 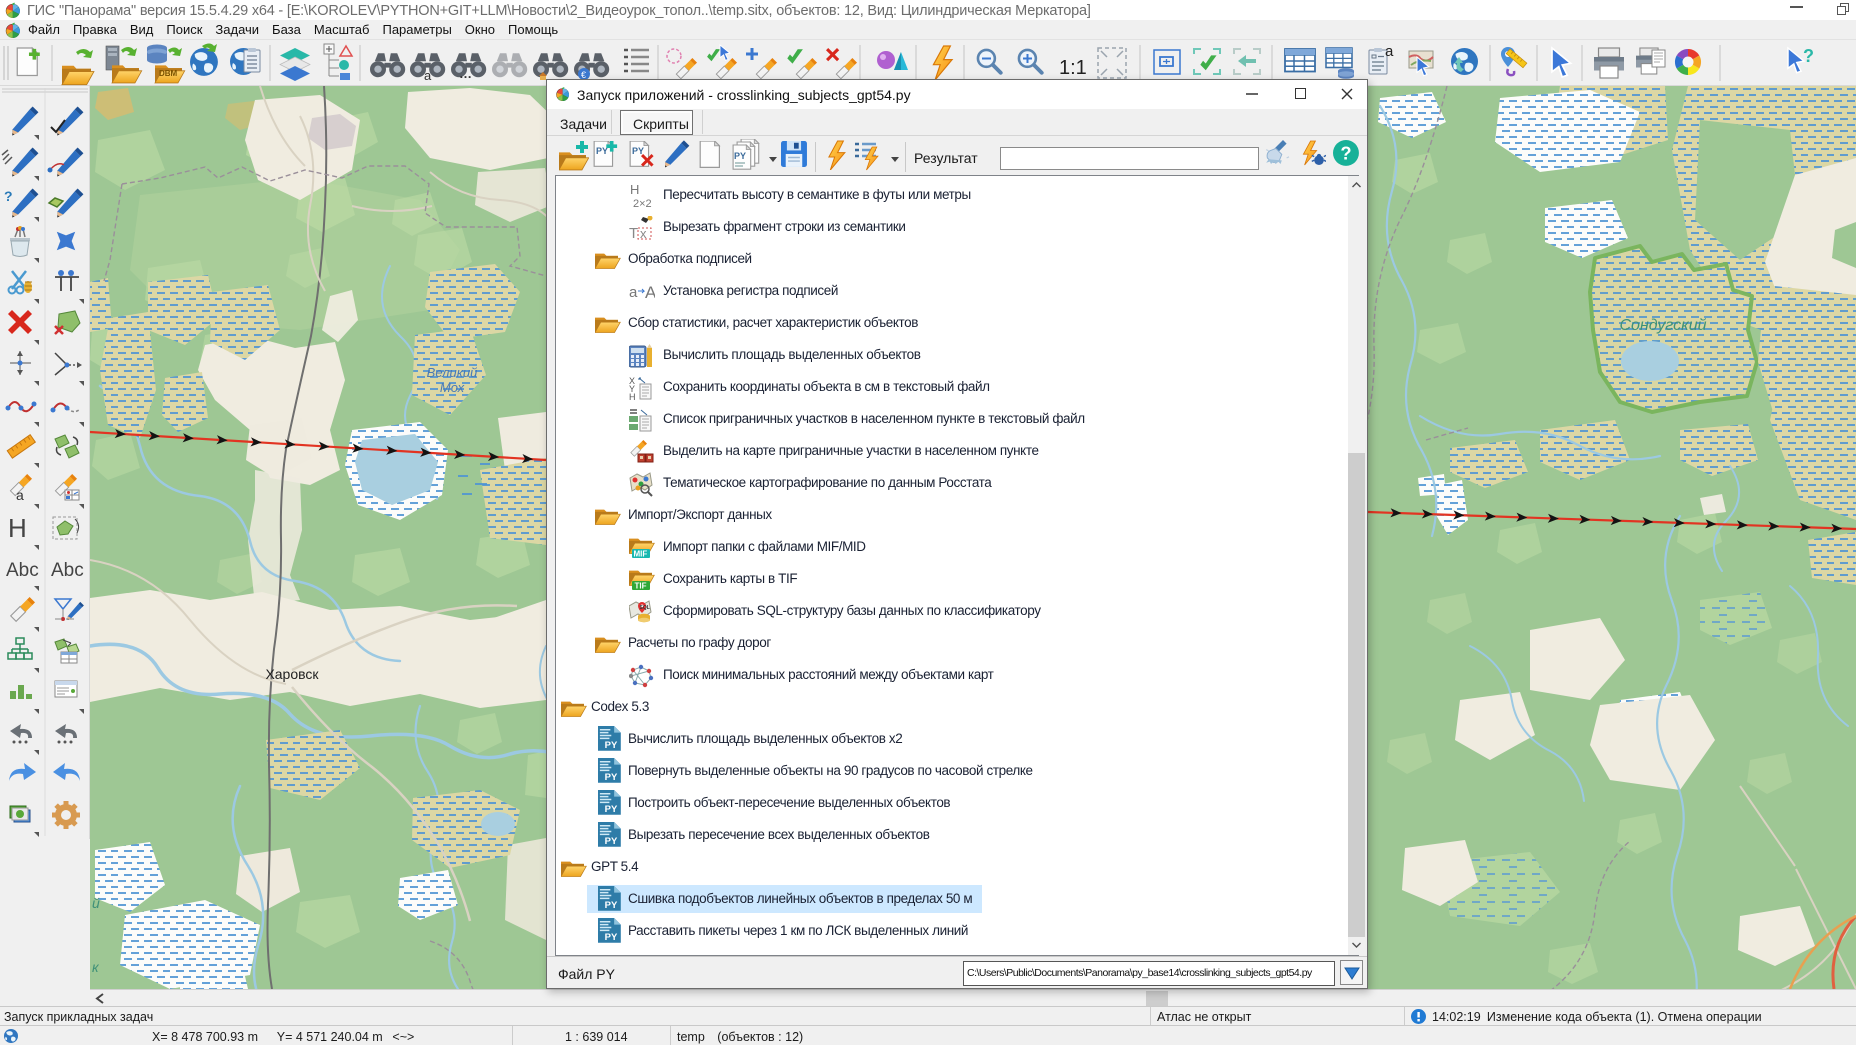 I want to click on svg-text: TIF, so click(x=641, y=586).